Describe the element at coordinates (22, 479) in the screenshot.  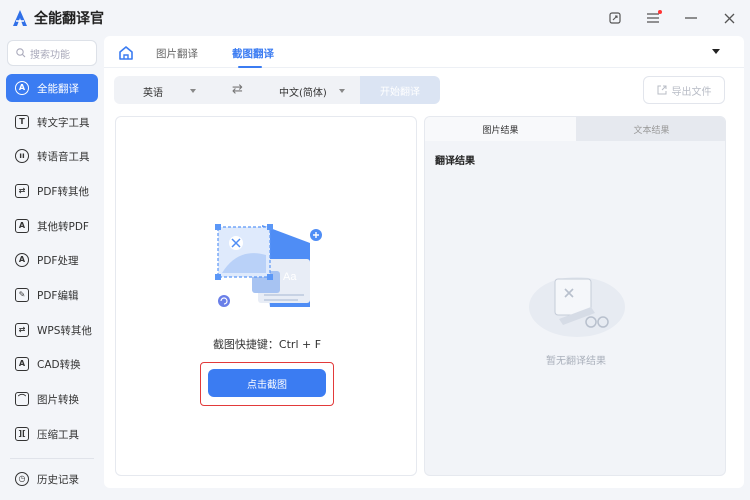
I see `history-icon: ◷` at that location.